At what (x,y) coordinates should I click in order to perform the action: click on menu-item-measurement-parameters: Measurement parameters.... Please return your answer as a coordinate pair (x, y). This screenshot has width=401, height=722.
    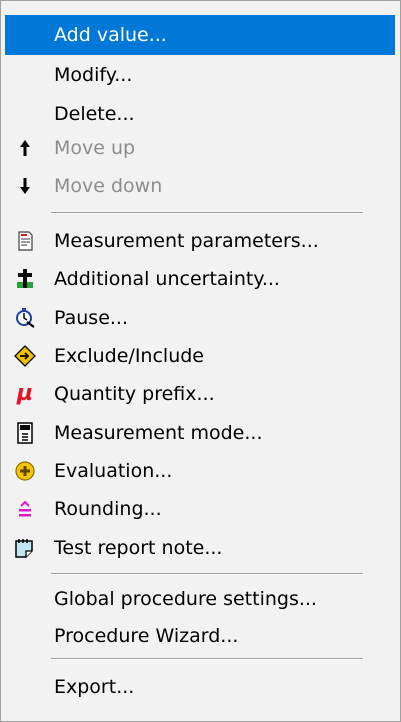
    Looking at the image, I should click on (200, 241).